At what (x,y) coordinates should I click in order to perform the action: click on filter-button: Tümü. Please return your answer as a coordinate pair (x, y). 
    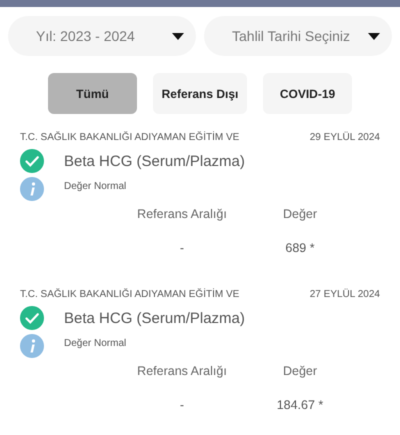
    Looking at the image, I should click on (92, 93).